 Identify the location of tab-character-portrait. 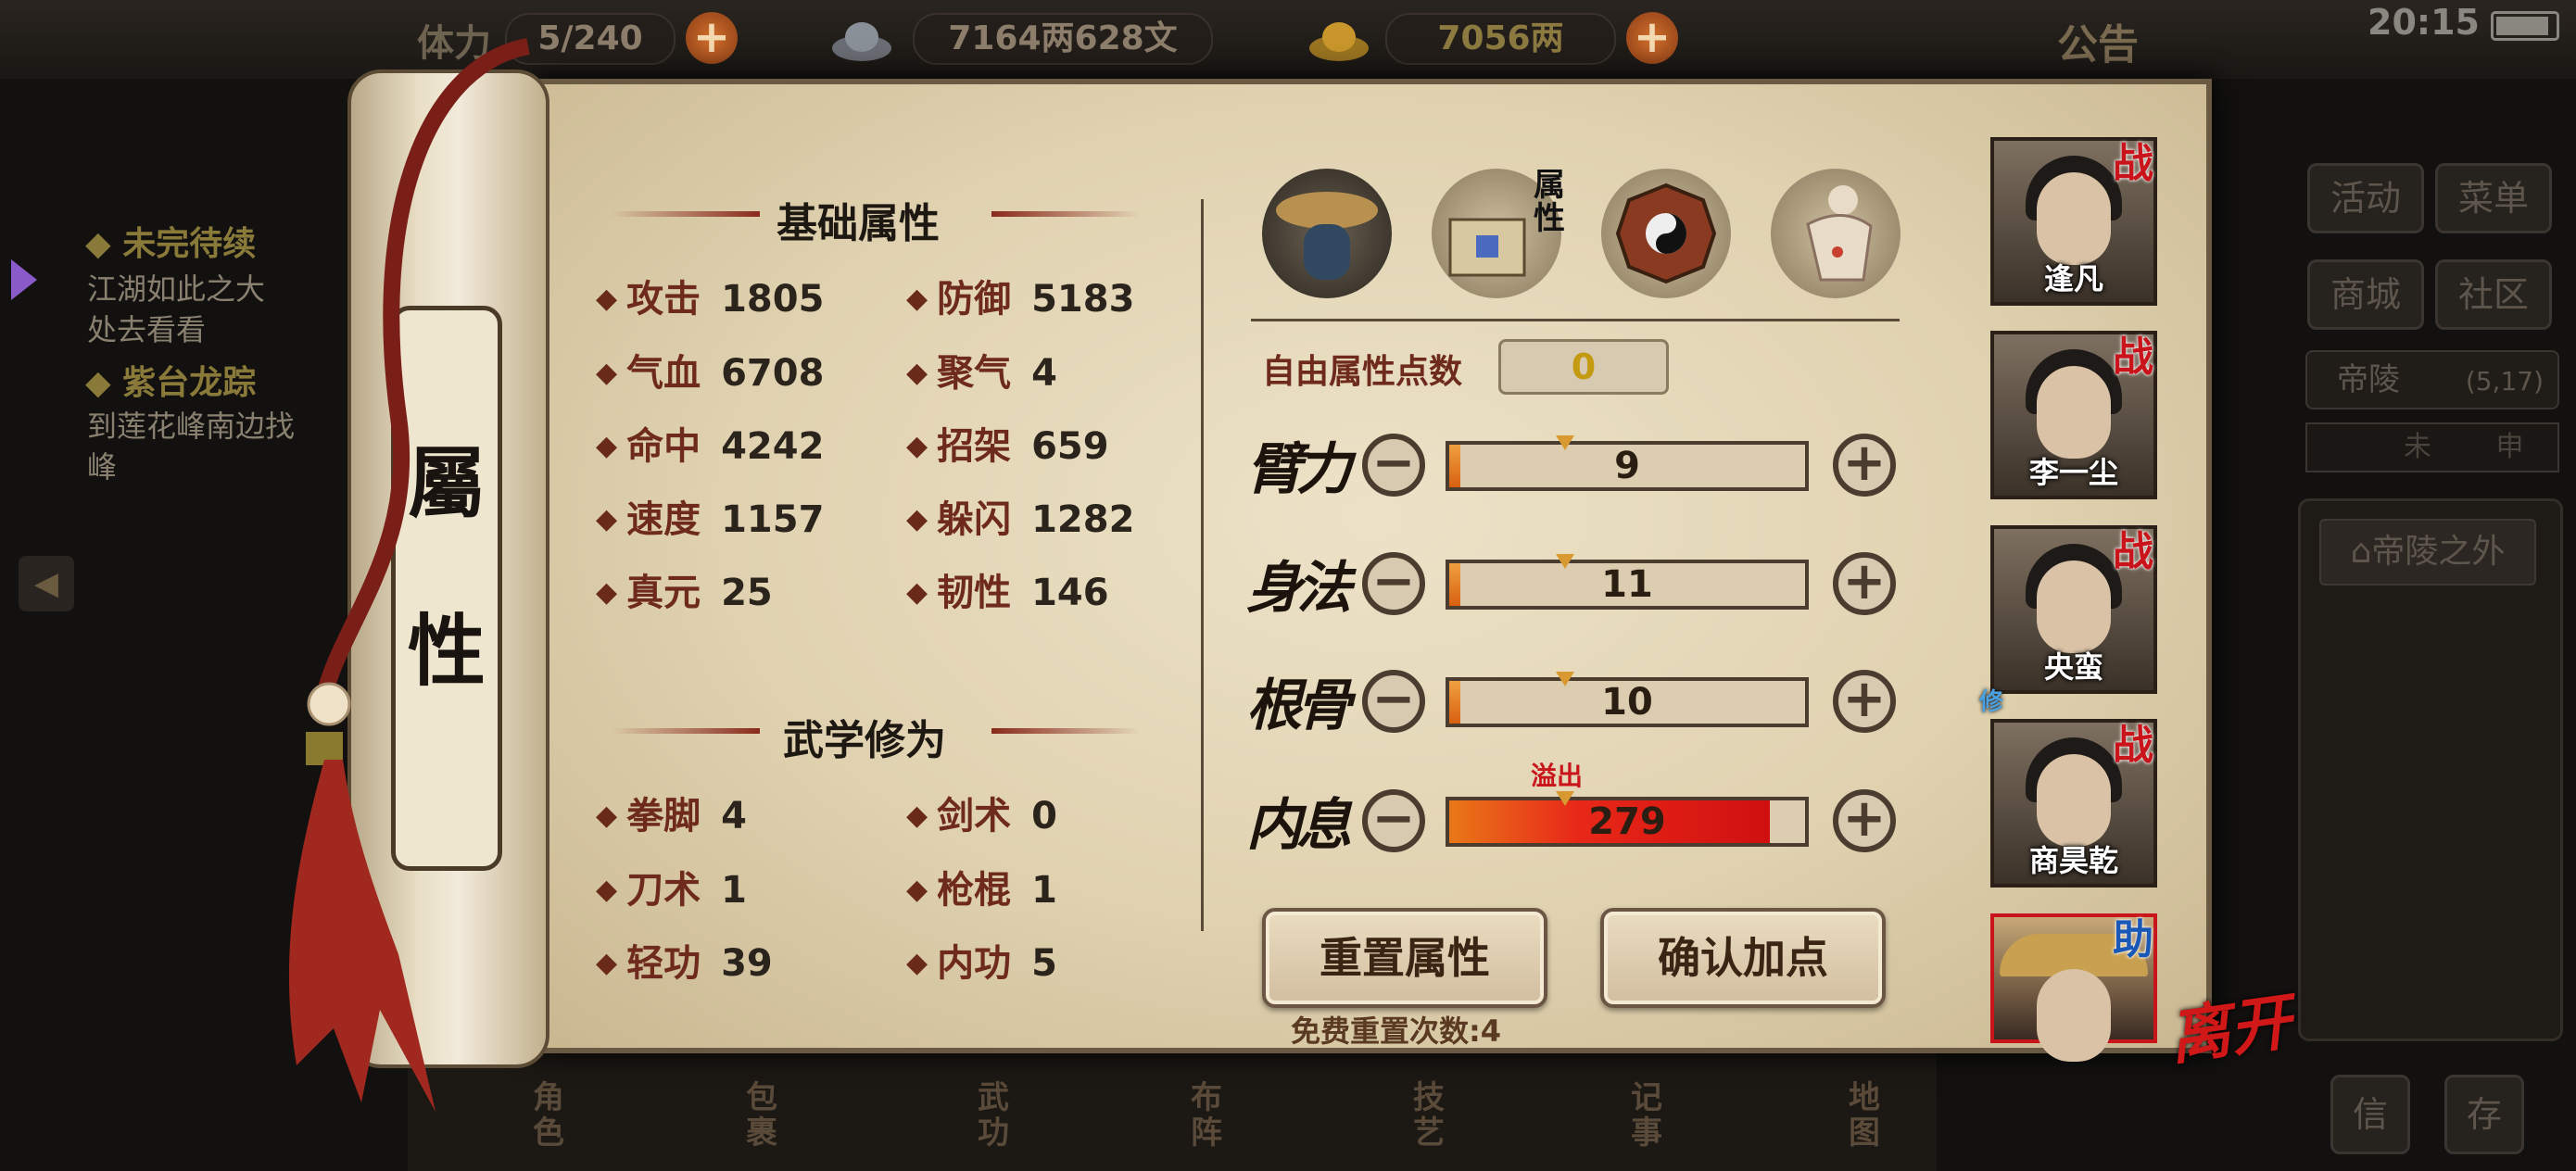
(1327, 234).